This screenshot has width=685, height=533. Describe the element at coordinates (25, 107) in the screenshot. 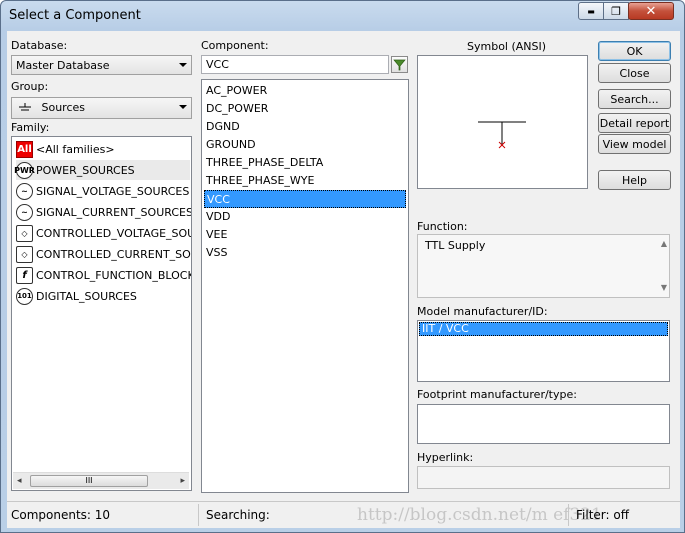

I see `ground-icon` at that location.